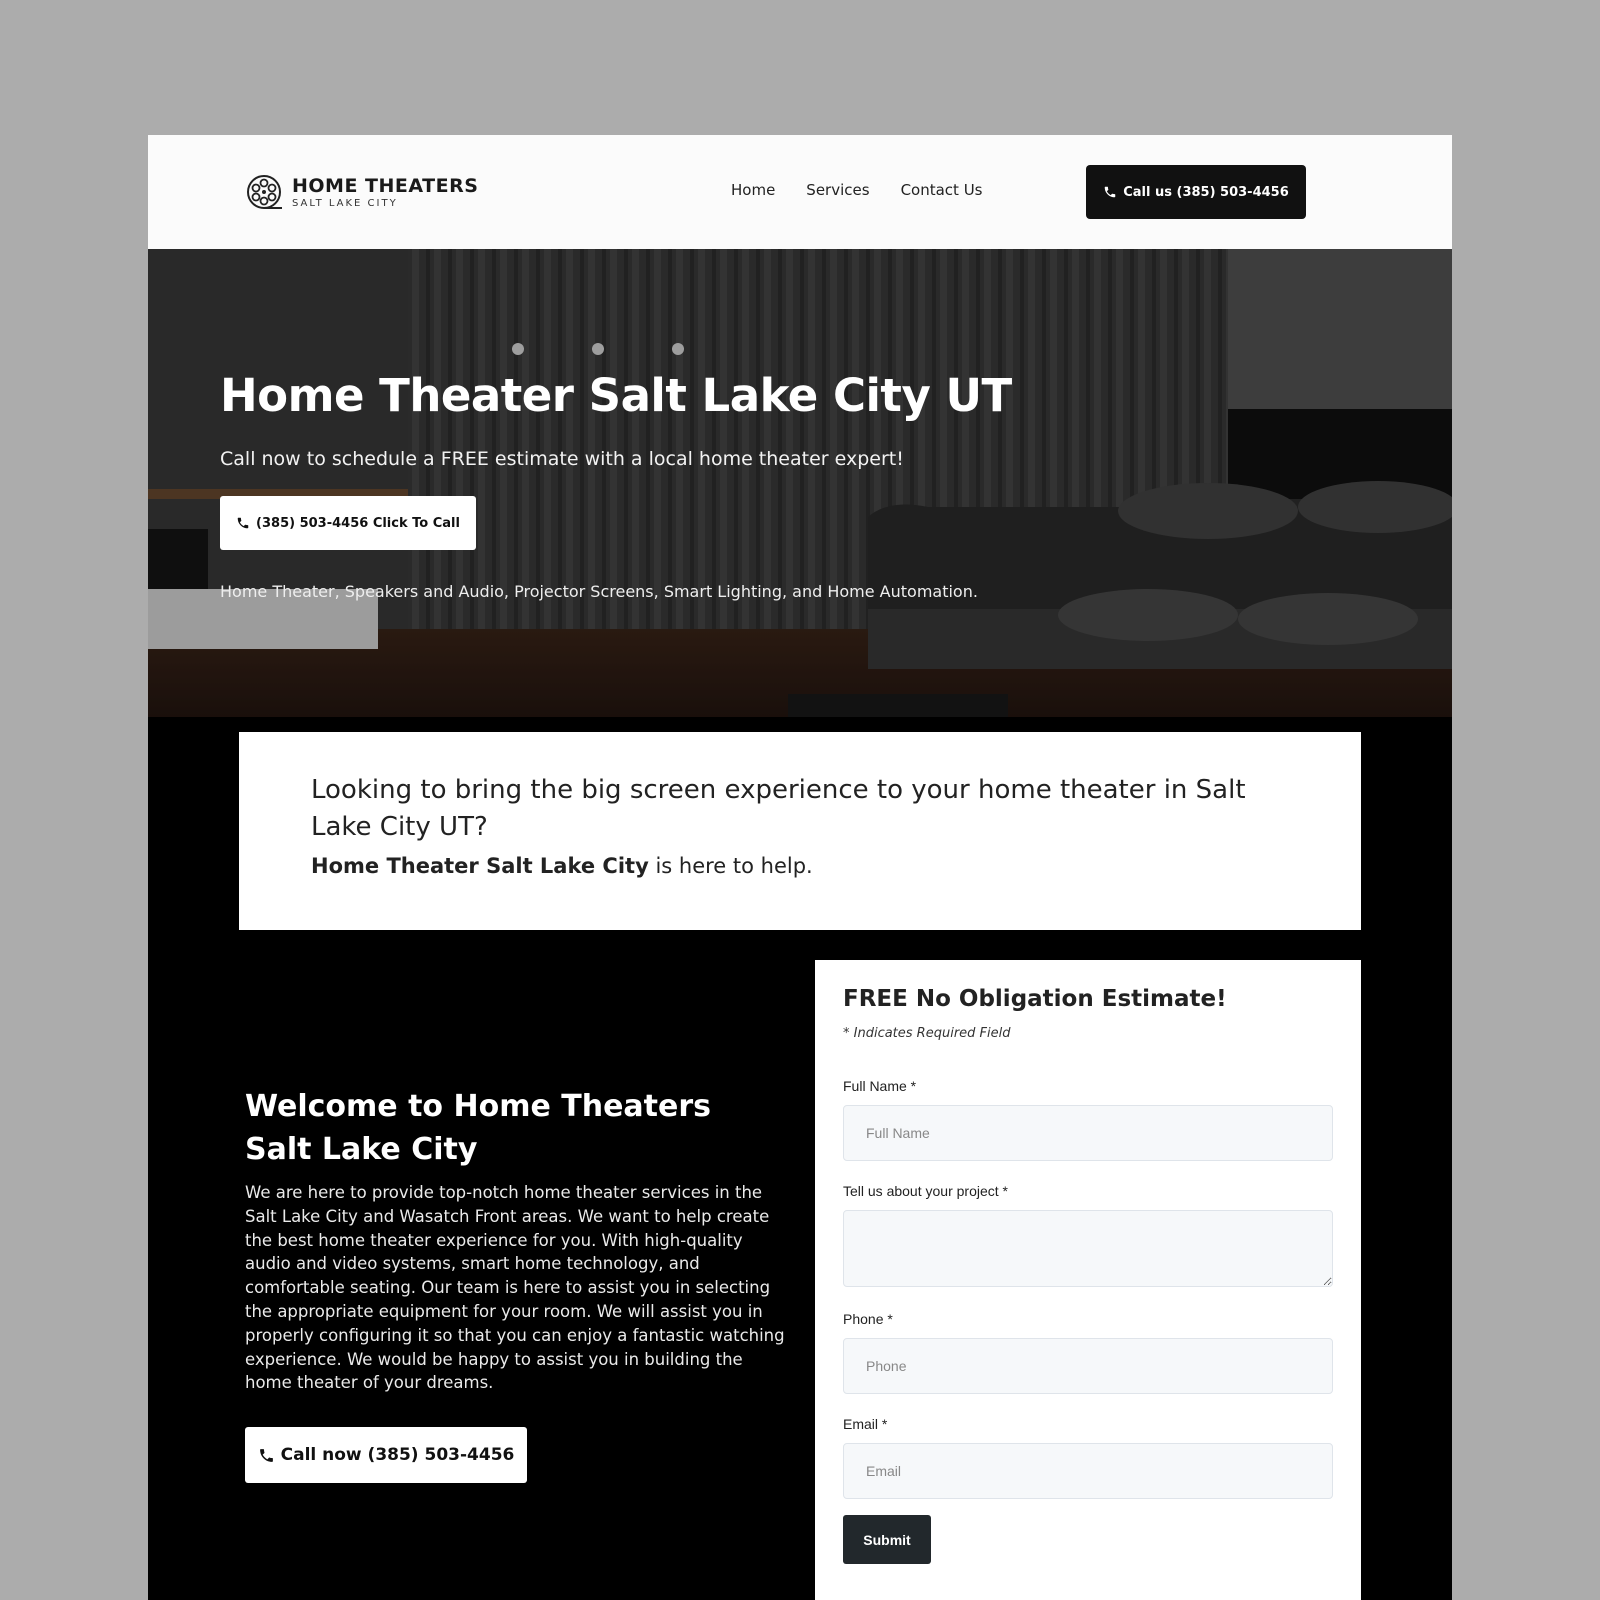 Image resolution: width=1600 pixels, height=1600 pixels. I want to click on welcome-call-button: Call now (385) 503-4456, so click(386, 1455).